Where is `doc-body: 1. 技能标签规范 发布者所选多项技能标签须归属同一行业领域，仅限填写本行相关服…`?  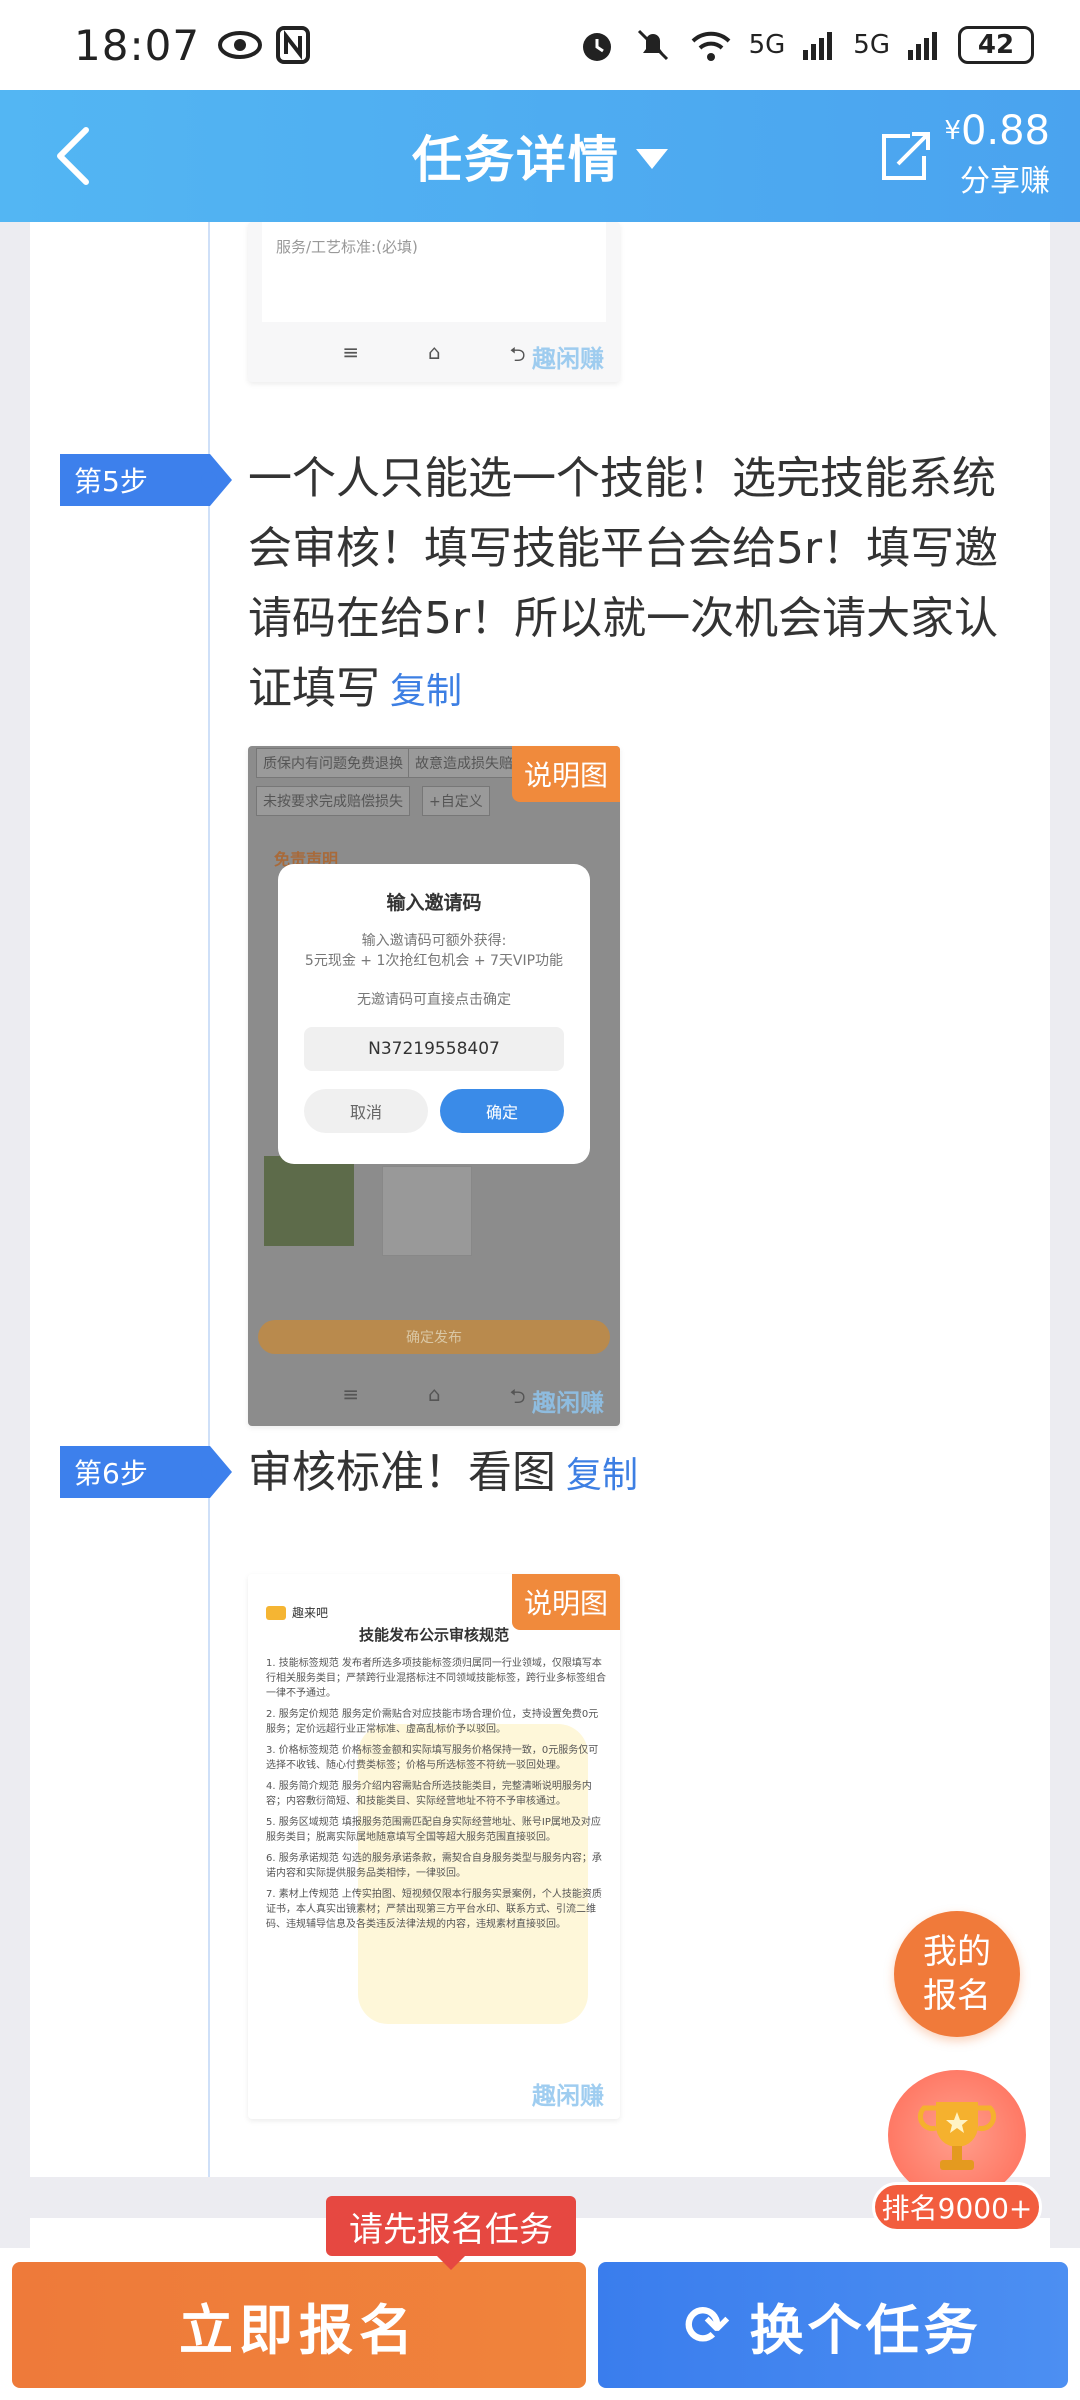 doc-body: 1. 技能标签规范 发布者所选多项技能标签须归属同一行业领域，仅限填写本行相关服… is located at coordinates (436, 1797).